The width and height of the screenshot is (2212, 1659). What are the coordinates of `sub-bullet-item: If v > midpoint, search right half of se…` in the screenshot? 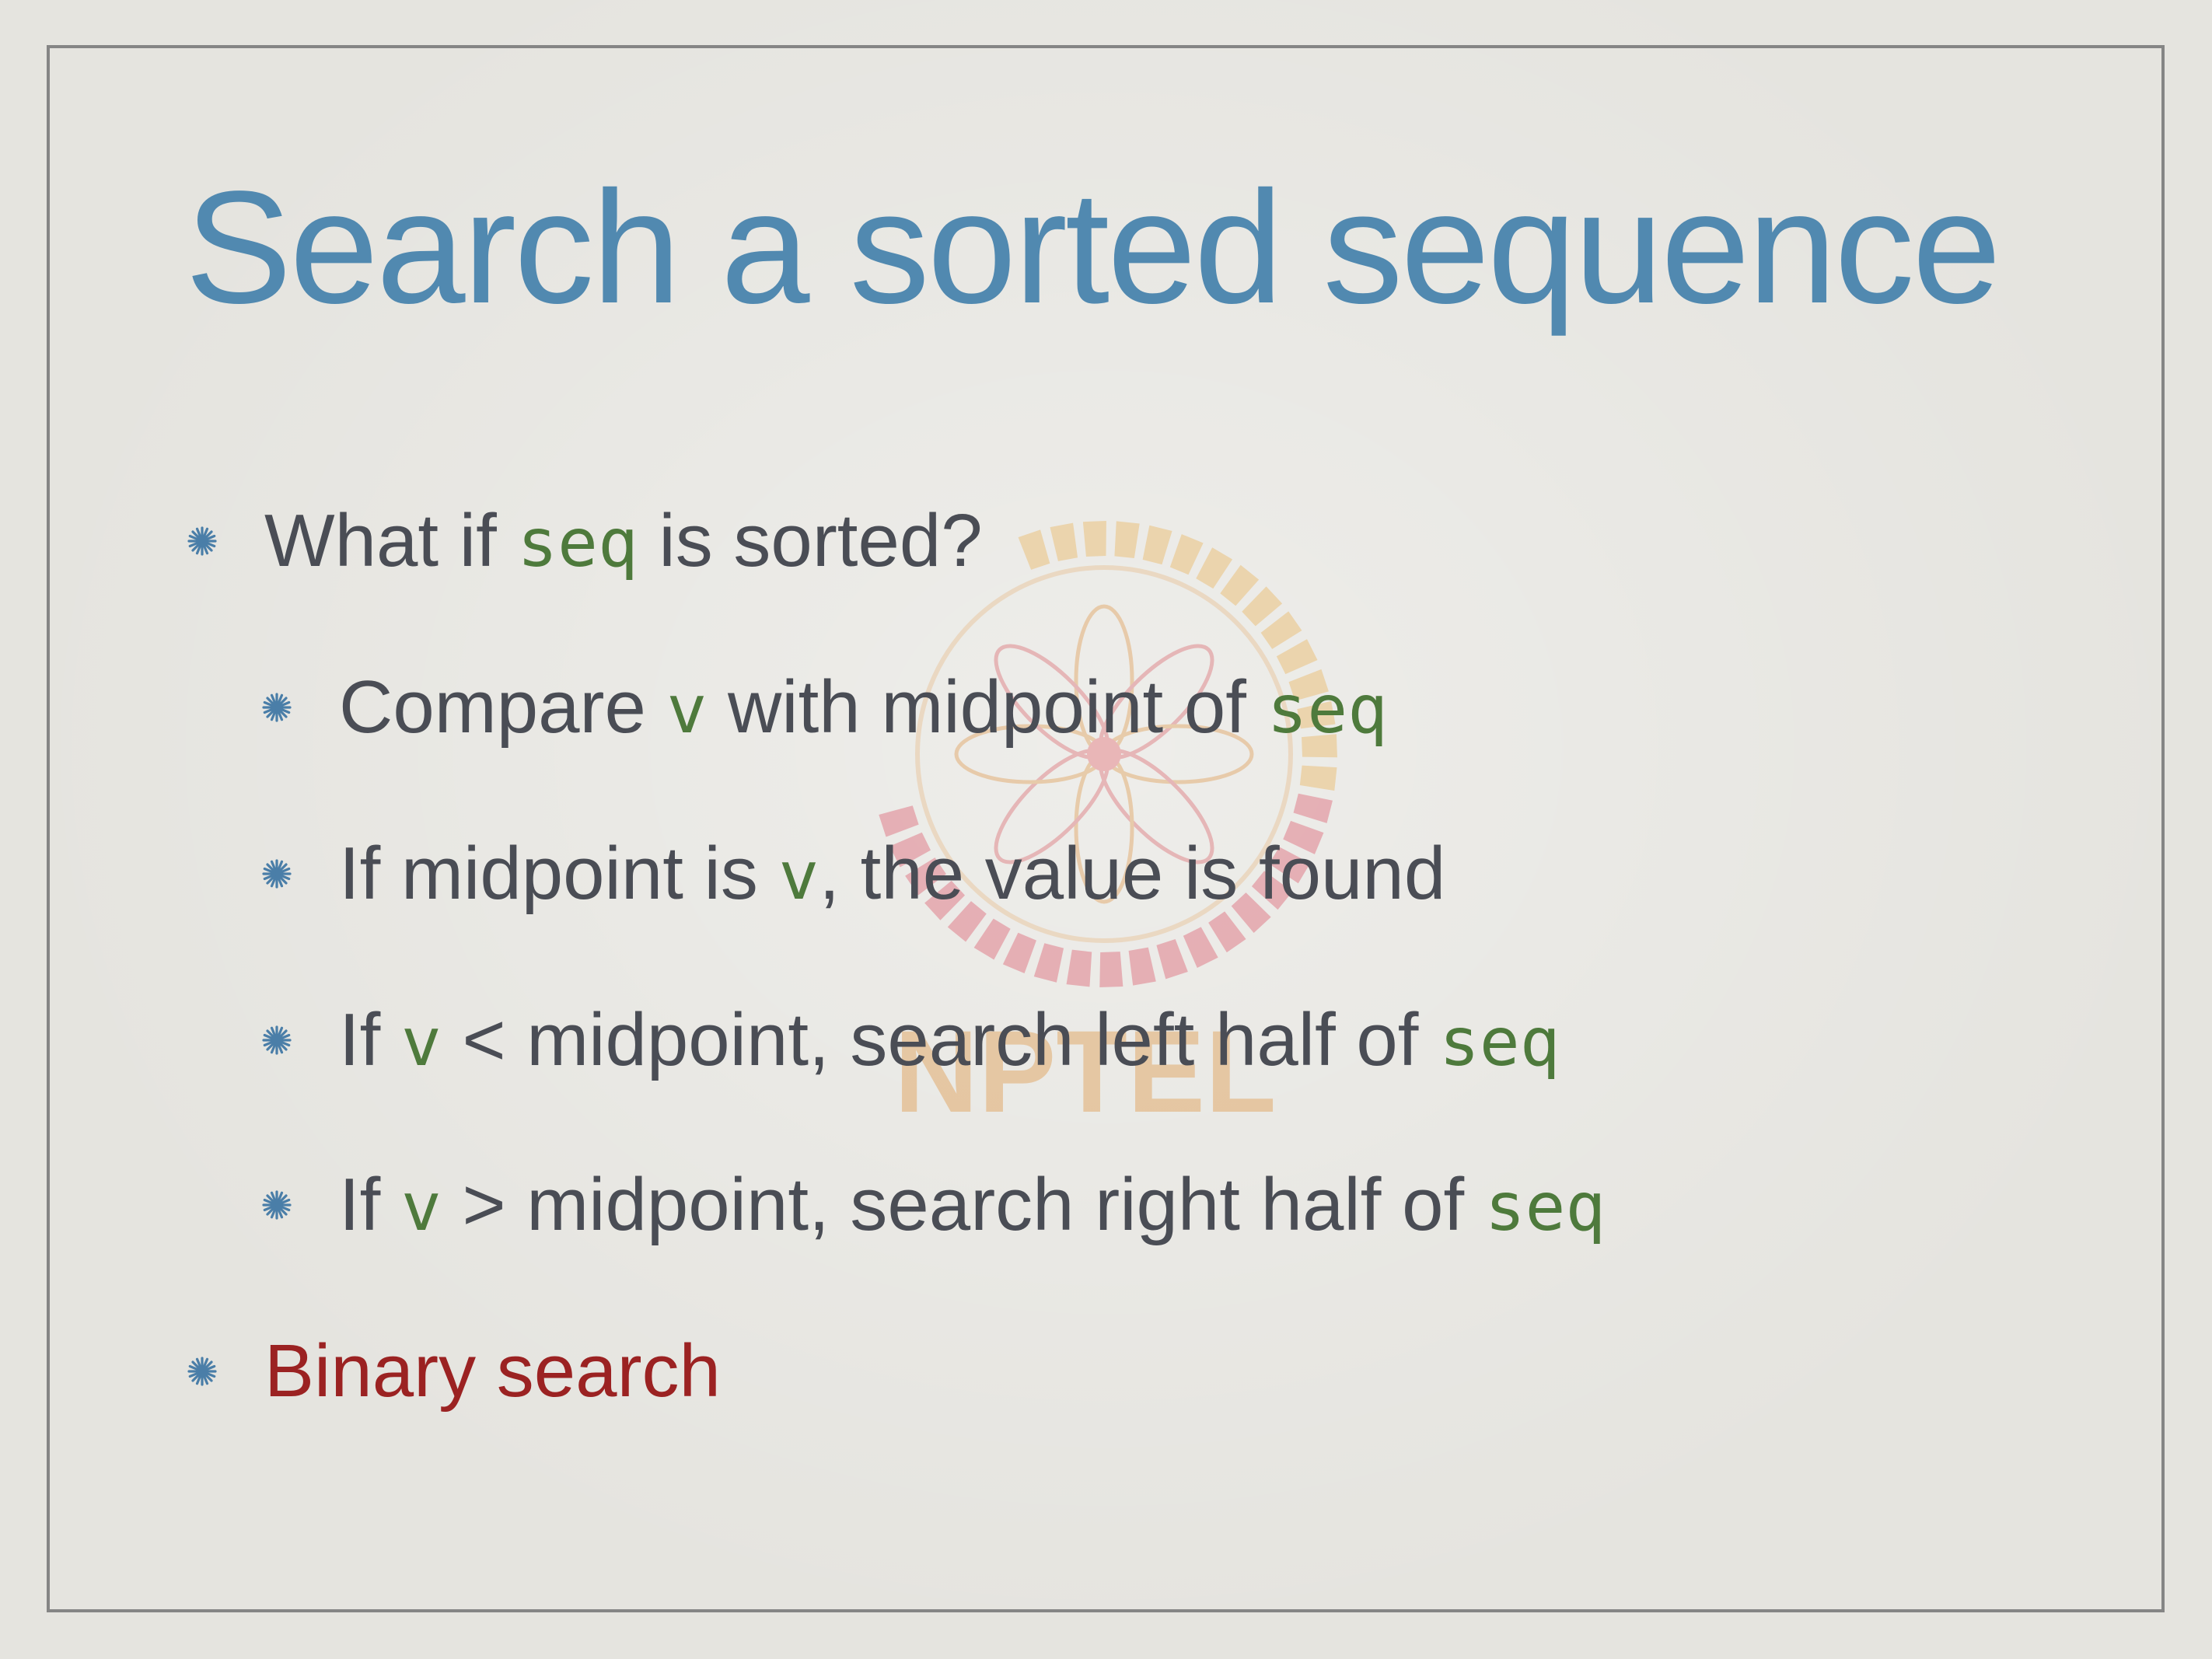 It's located at (933, 1205).